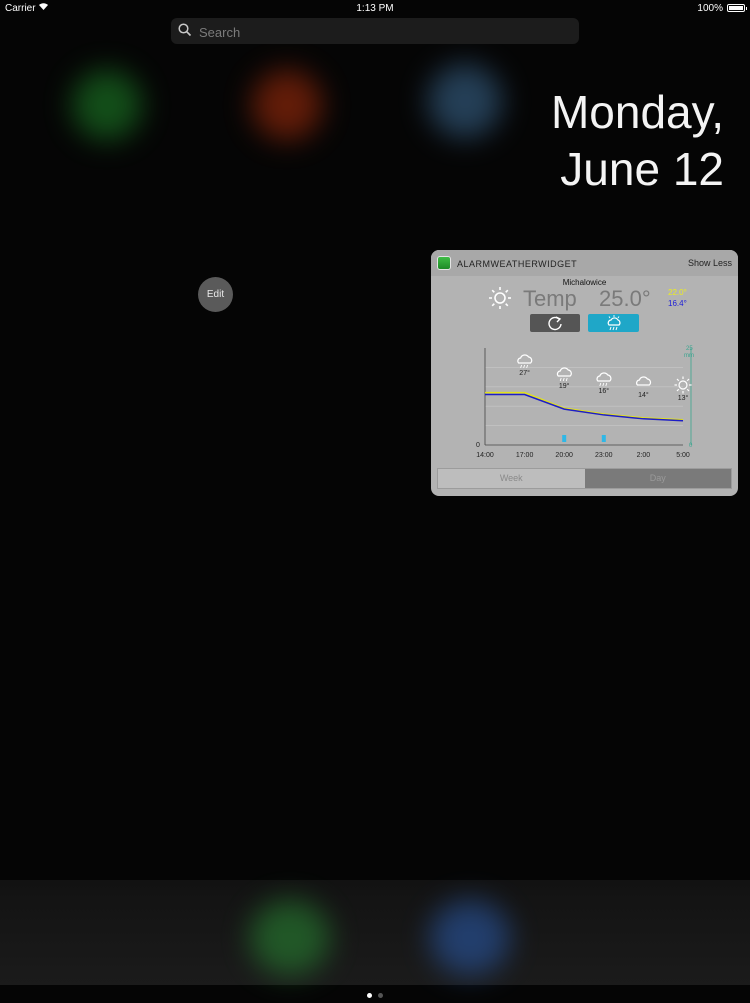  What do you see at coordinates (710, 8) in the screenshot?
I see `battery-percentage: 100%` at bounding box center [710, 8].